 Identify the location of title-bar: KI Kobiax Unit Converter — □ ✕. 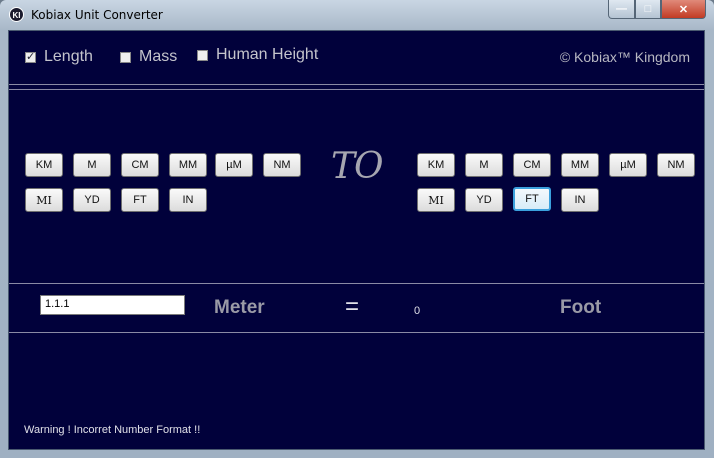
(357, 15).